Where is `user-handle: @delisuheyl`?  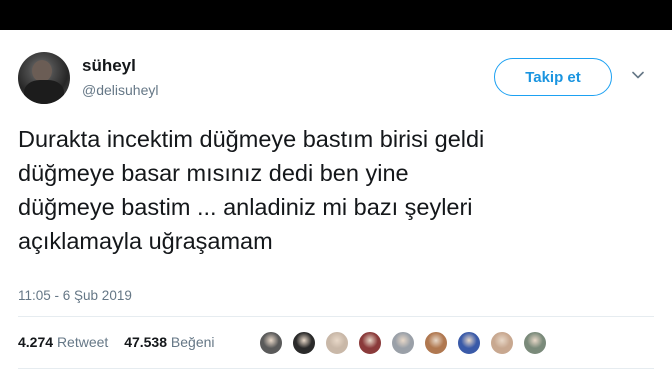 user-handle: @delisuheyl is located at coordinates (120, 90).